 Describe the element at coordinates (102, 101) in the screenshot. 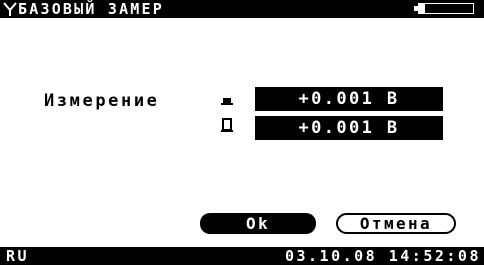

I see `measurement-label: Измерение` at that location.